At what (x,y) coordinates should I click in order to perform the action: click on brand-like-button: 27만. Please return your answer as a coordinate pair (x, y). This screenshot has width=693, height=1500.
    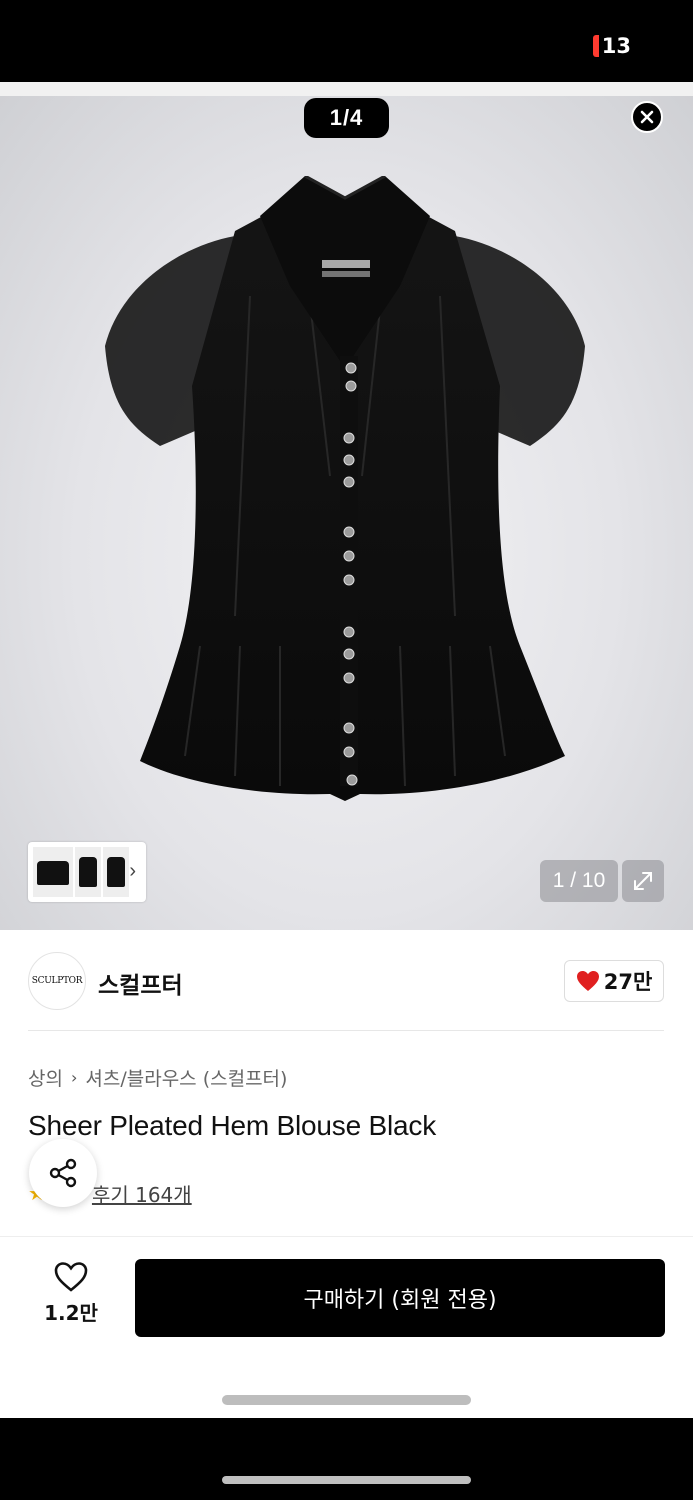
    Looking at the image, I should click on (614, 981).